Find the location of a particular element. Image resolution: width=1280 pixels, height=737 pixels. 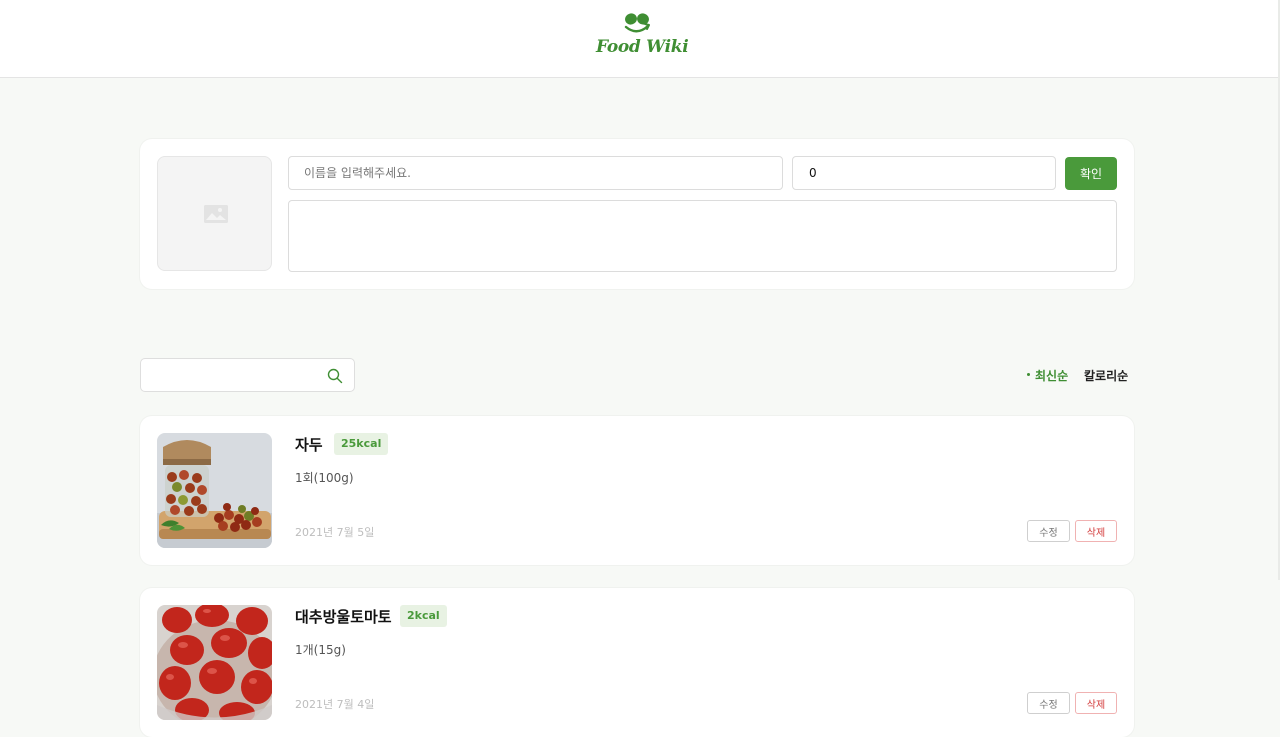

food-serving: 1개(15g) is located at coordinates (320, 650).